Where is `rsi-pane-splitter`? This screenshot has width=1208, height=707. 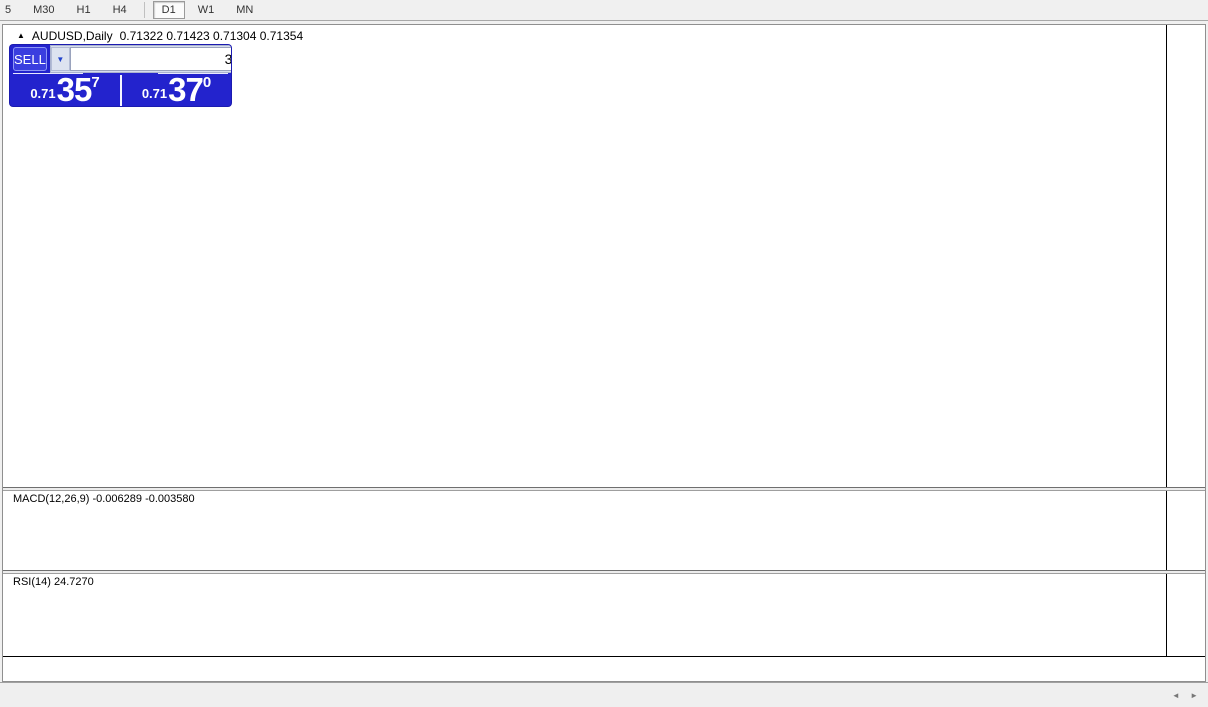
rsi-pane-splitter is located at coordinates (604, 572).